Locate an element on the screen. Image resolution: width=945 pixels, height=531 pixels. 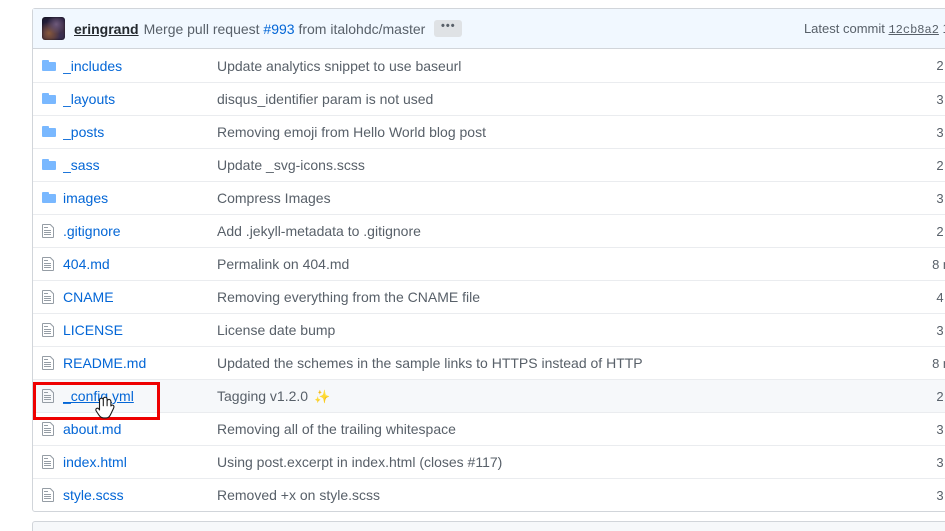
file-link: _config.yml is located at coordinates (98, 396).